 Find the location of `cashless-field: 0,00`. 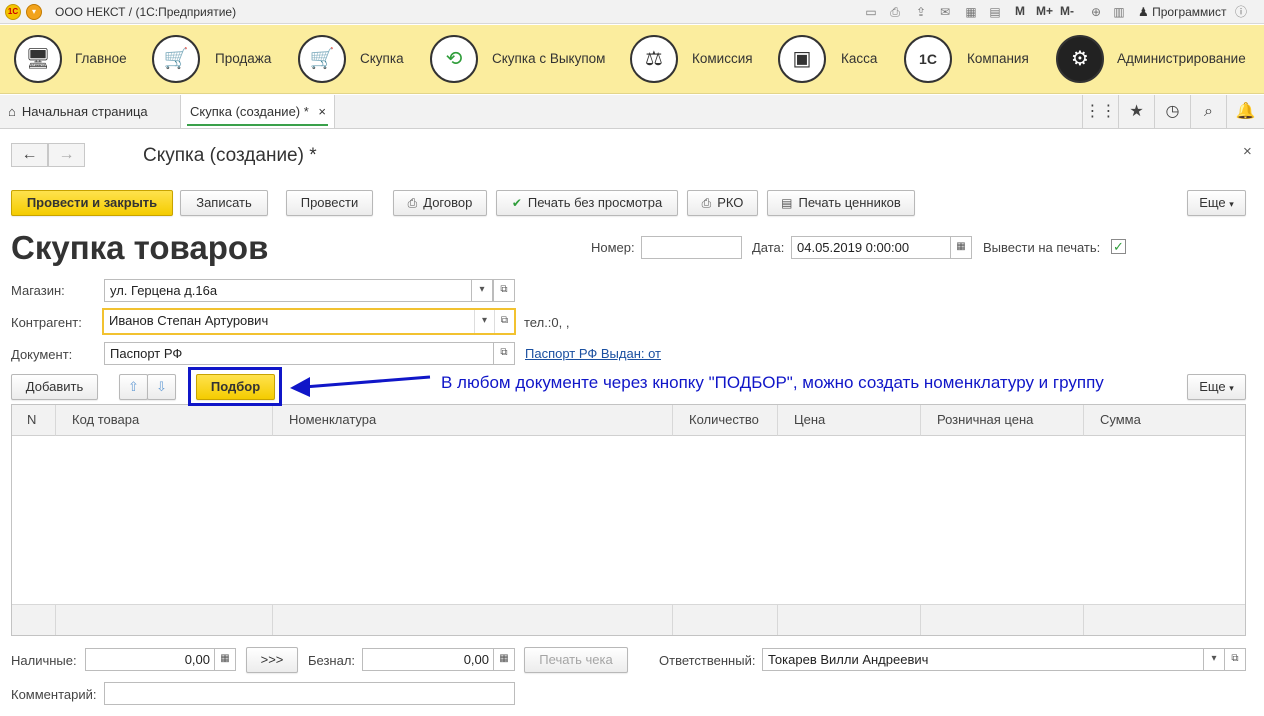

cashless-field: 0,00 is located at coordinates (428, 659).